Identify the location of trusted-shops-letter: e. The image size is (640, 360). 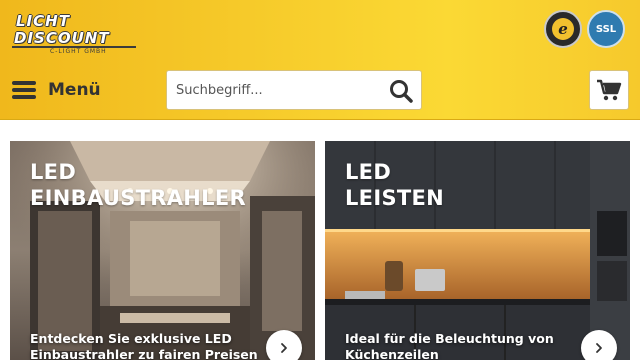
(563, 29).